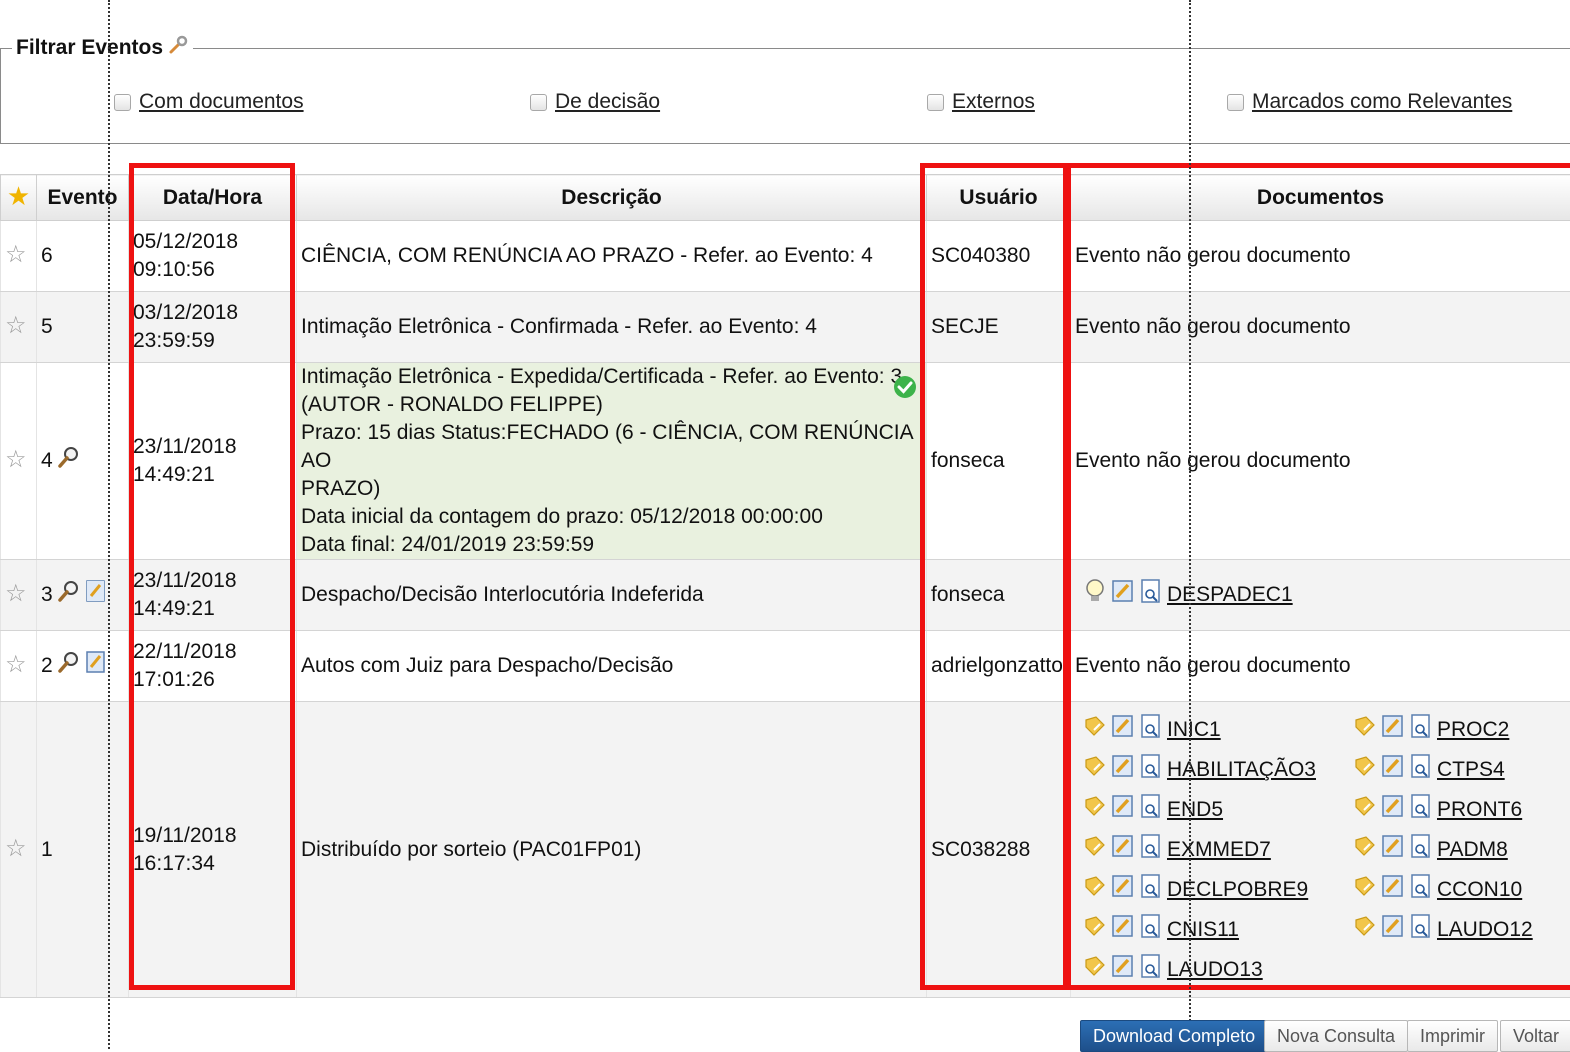 This screenshot has height=1052, width=1570. Describe the element at coordinates (1336, 1036) in the screenshot. I see `nova-consulta-button: Nova Consulta` at that location.